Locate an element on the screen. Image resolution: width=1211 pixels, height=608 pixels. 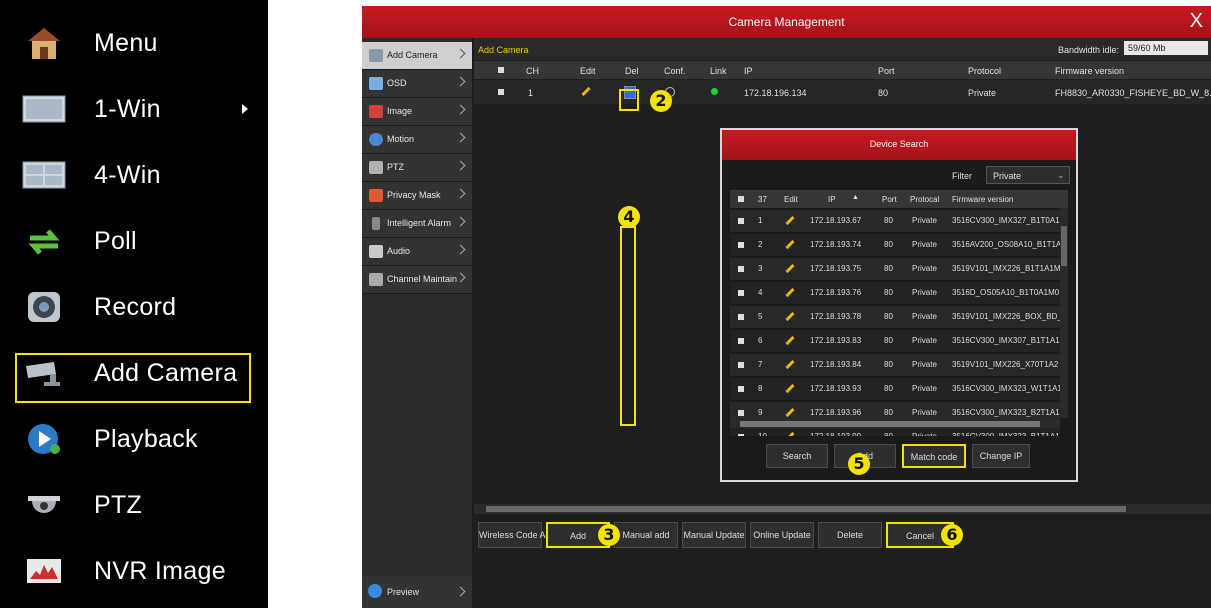
filter-select: Private ⌄ is located at coordinates (1028, 175).